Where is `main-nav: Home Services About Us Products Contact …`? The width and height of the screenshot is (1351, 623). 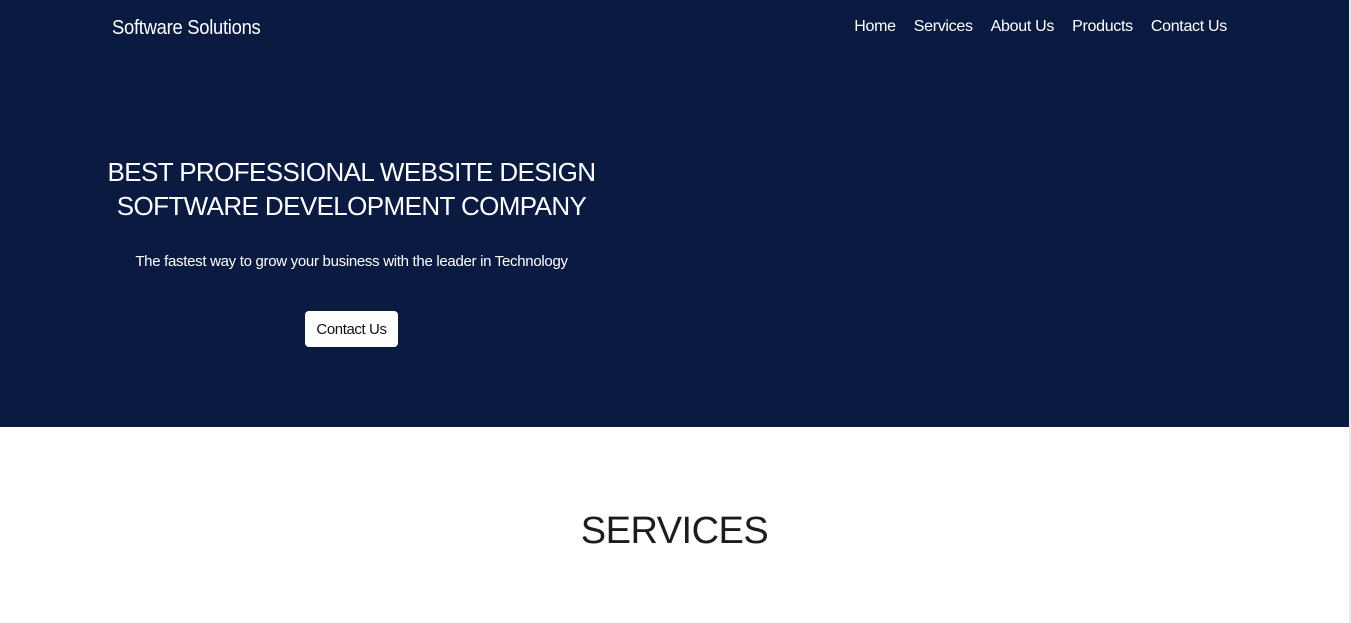 main-nav: Home Services About Us Products Contact … is located at coordinates (1040, 27).